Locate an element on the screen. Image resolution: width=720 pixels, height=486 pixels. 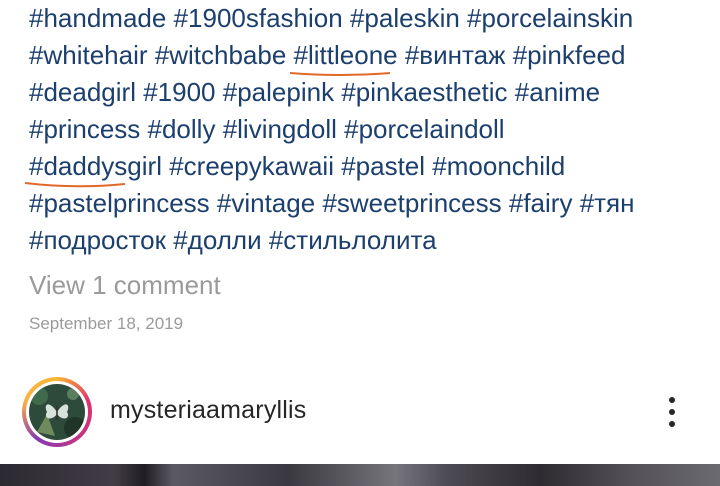
hashtag-link: #littleone is located at coordinates (346, 55).